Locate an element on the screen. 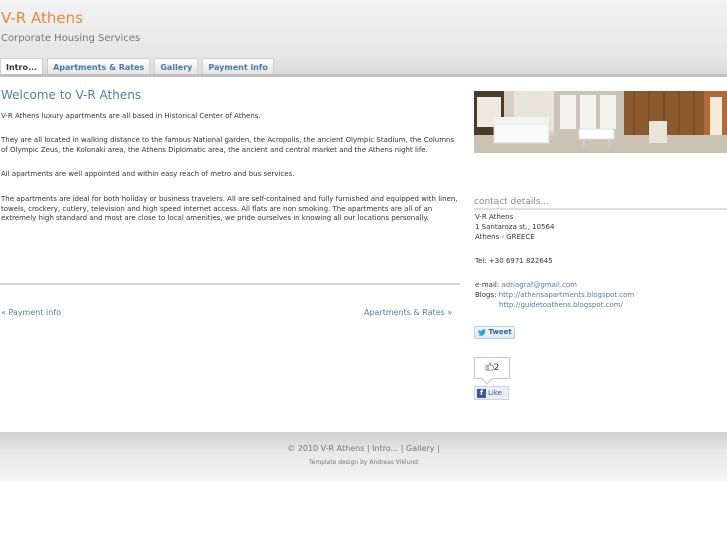 This screenshot has width=727, height=545. thumbs-up-icon is located at coordinates (489, 366).